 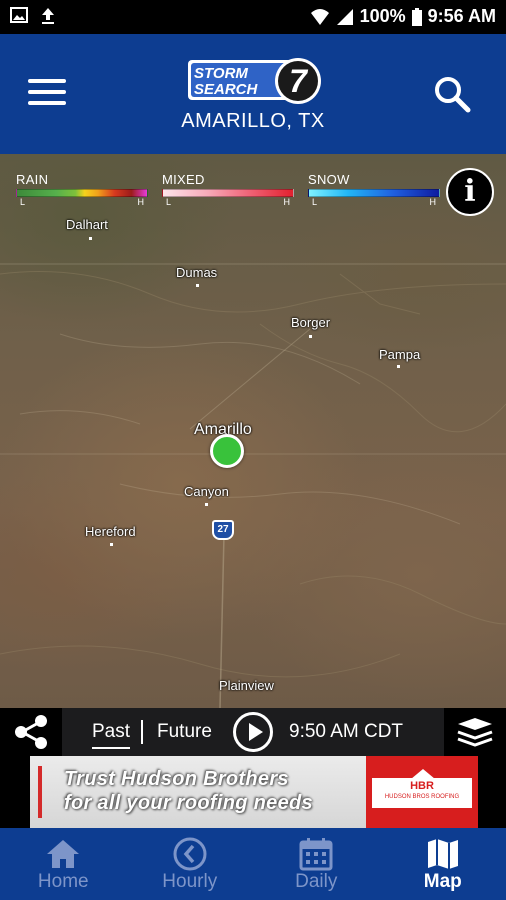 What do you see at coordinates (183, 179) in the screenshot?
I see `legend-mixed-title: MIXED` at bounding box center [183, 179].